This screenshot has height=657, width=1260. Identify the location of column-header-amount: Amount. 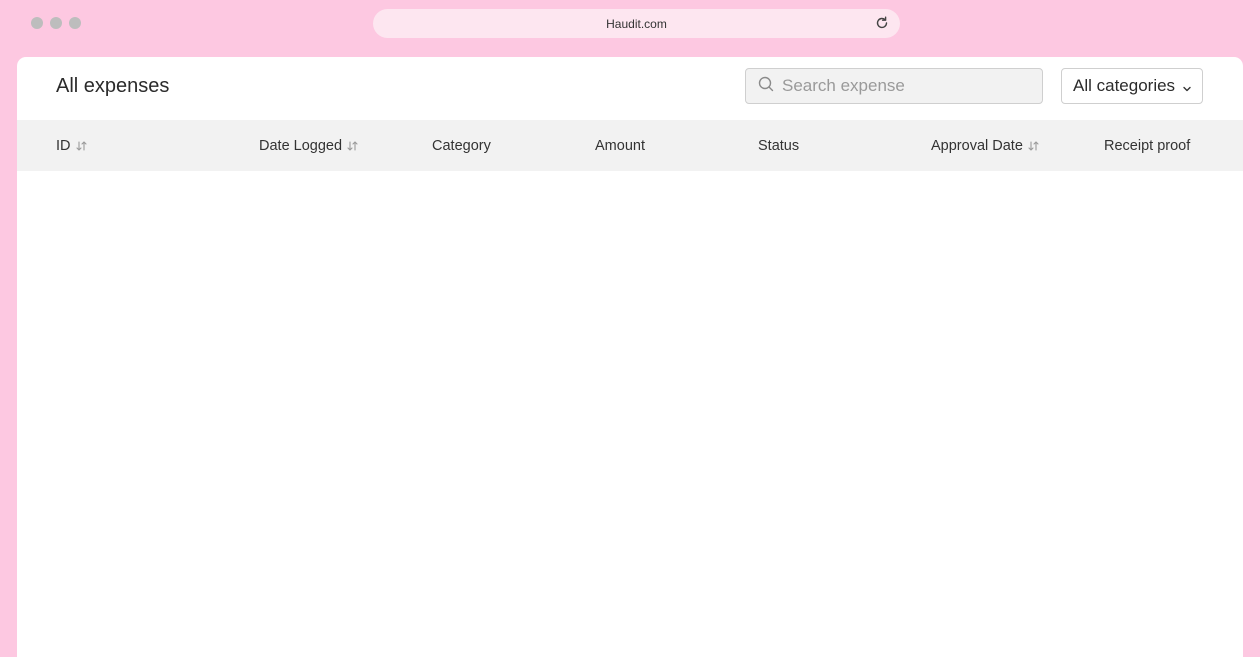
(620, 145).